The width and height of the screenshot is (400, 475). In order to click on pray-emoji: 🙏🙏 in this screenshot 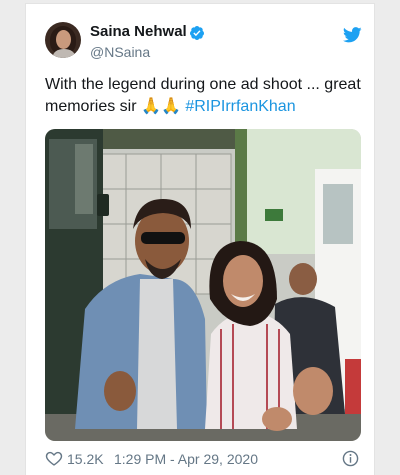, I will do `click(161, 106)`.